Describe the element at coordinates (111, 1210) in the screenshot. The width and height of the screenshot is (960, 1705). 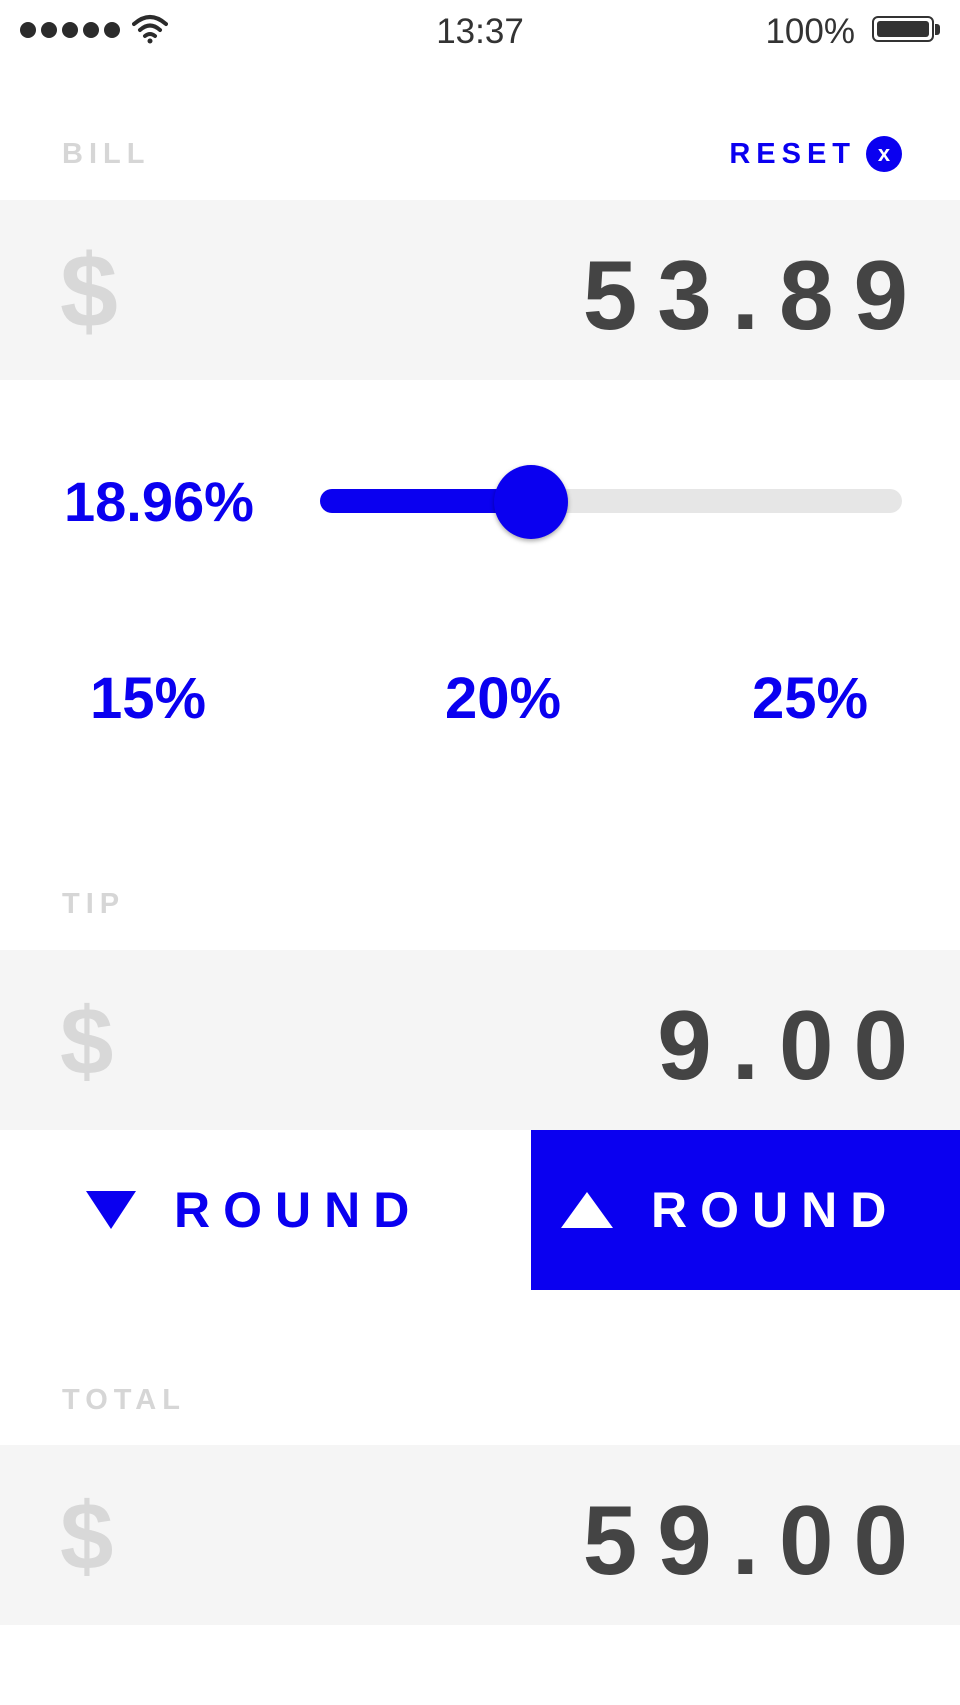
I see `triangle-down-icon` at that location.